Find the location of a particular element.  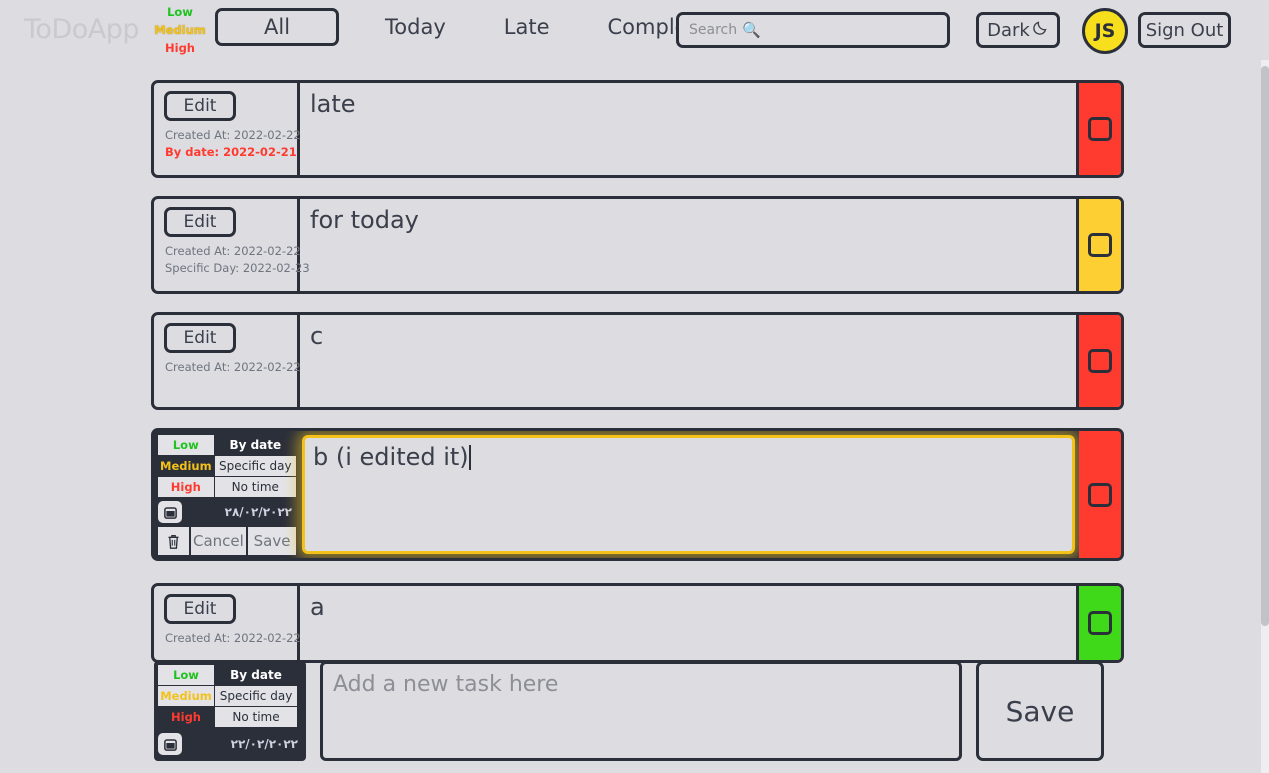

priority-legend: Low Medium High is located at coordinates (180, 30).